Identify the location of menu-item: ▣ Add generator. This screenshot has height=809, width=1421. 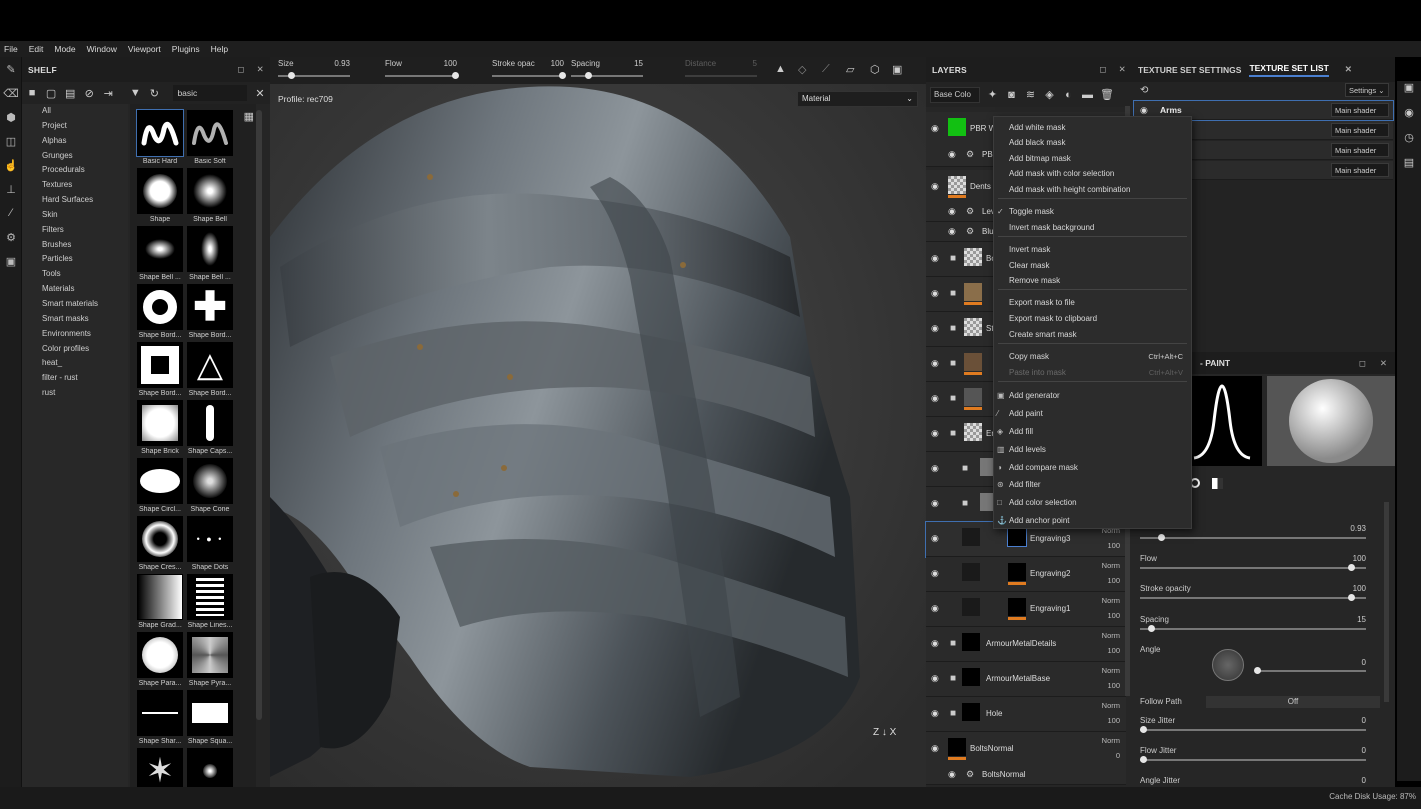
(1092, 395).